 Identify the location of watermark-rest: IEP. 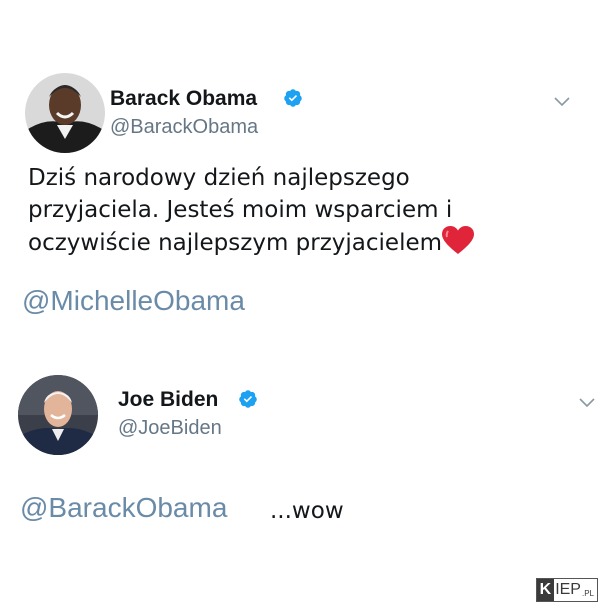
(568, 589).